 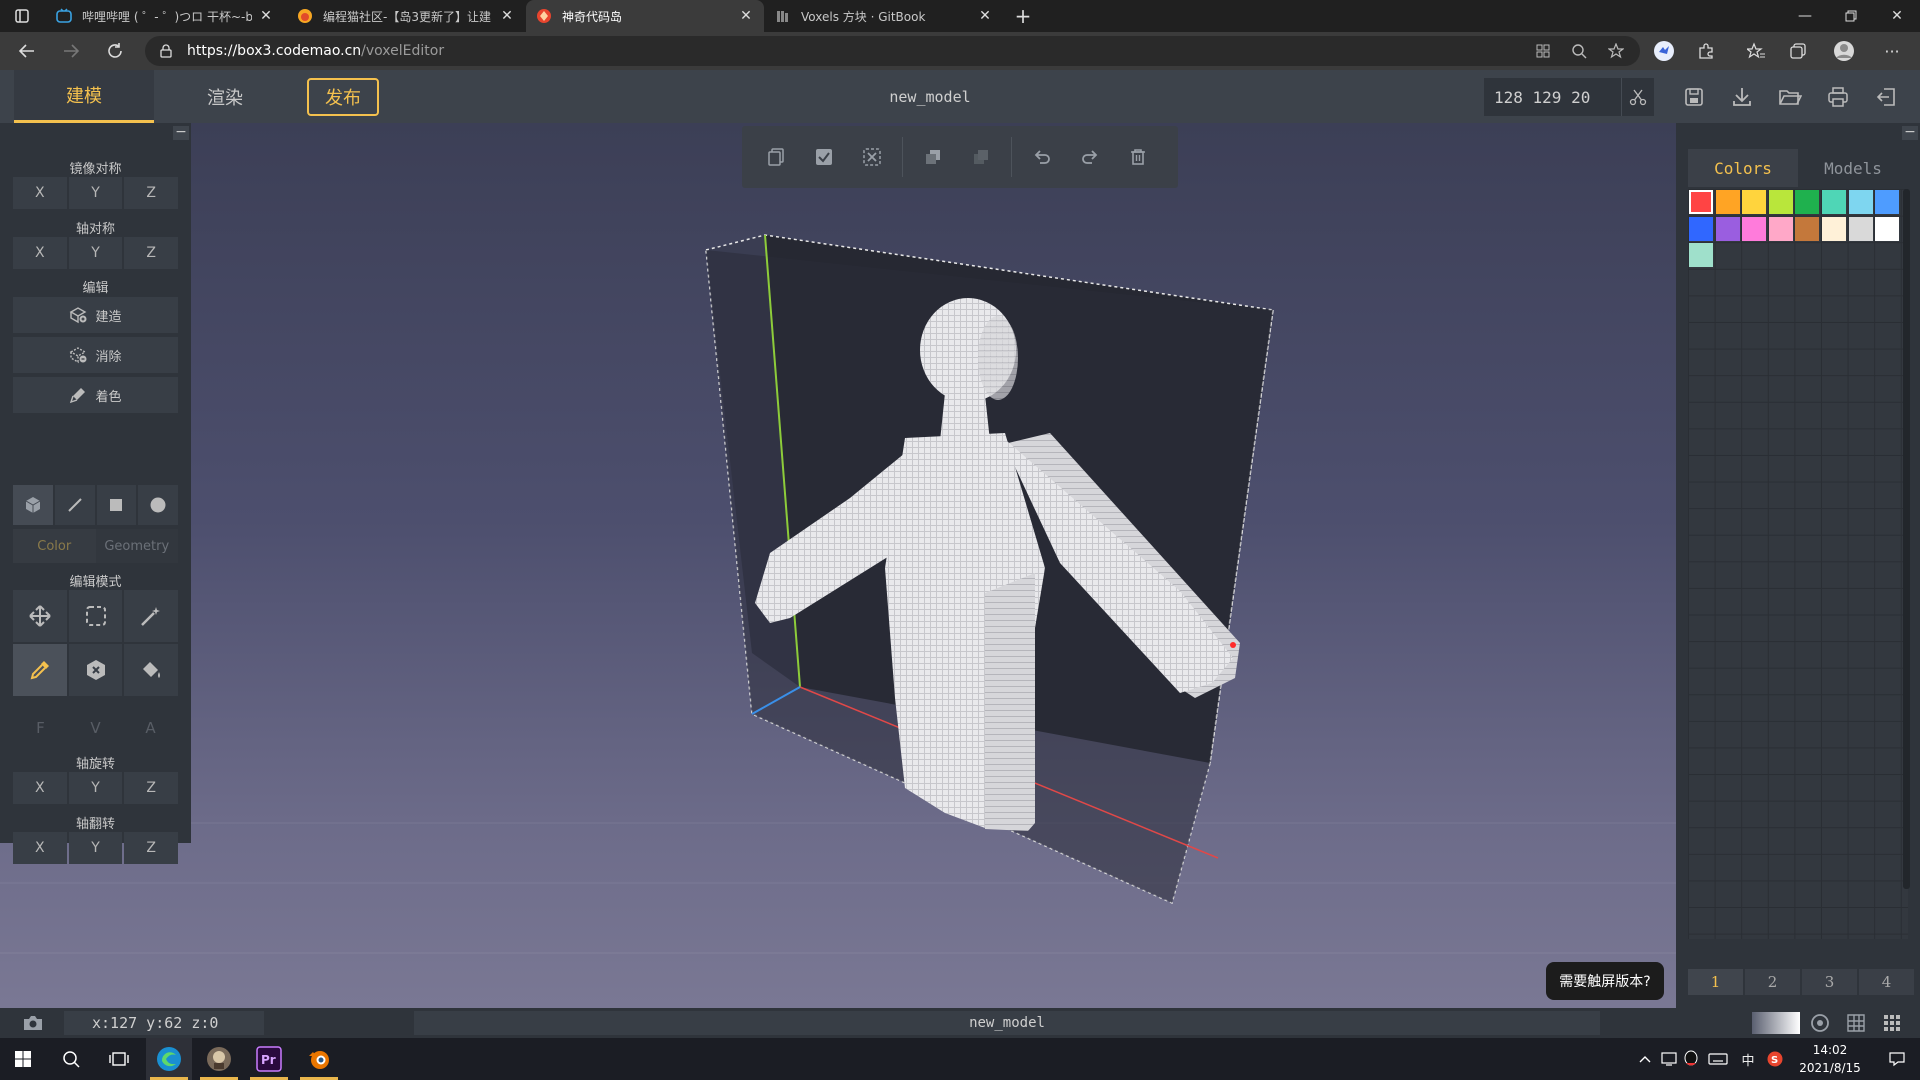 What do you see at coordinates (1694, 97) in the screenshot?
I see `save-icon` at bounding box center [1694, 97].